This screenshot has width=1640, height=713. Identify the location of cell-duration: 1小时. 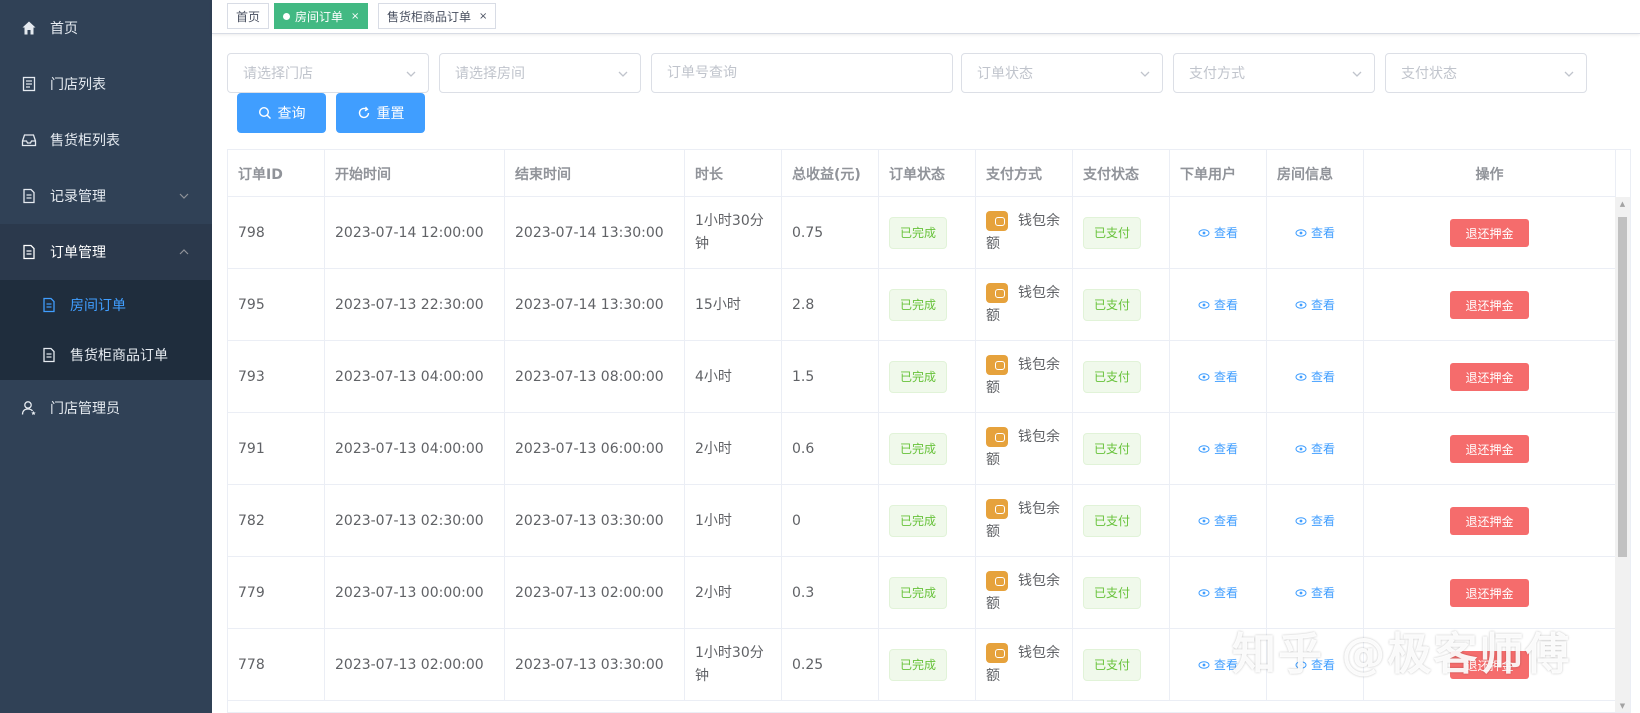
(733, 521).